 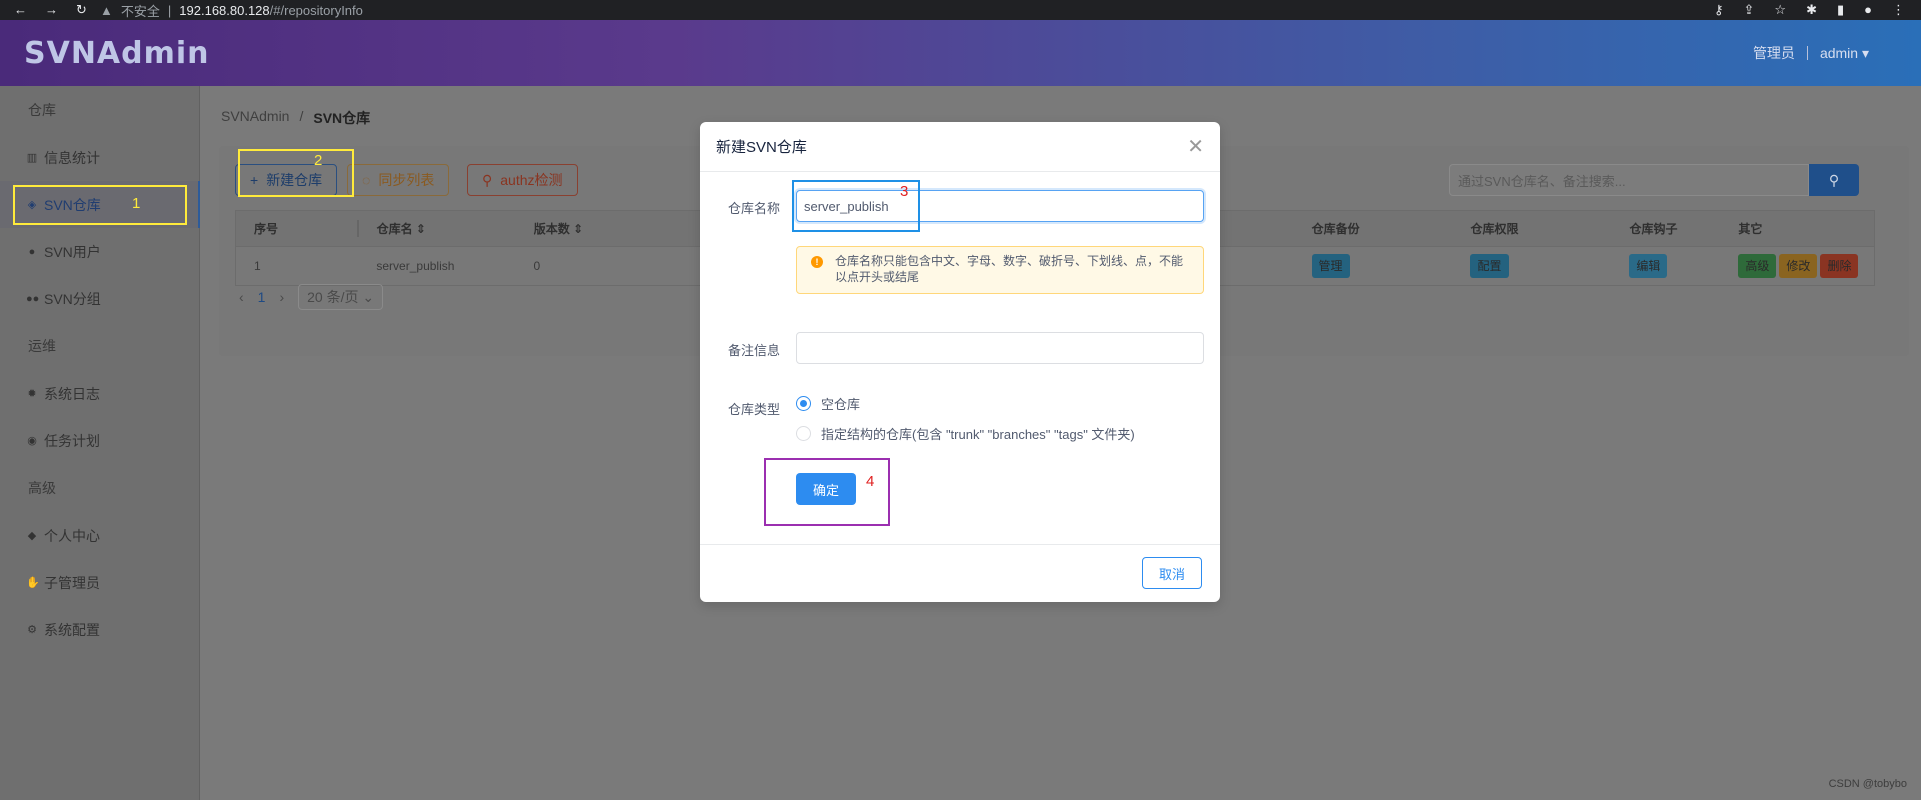 I want to click on breadcrumb-current: SVN仓库, so click(x=342, y=118).